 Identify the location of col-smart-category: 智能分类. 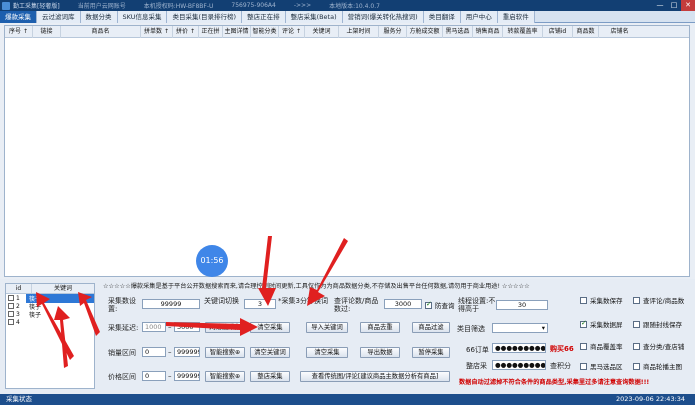
(265, 32).